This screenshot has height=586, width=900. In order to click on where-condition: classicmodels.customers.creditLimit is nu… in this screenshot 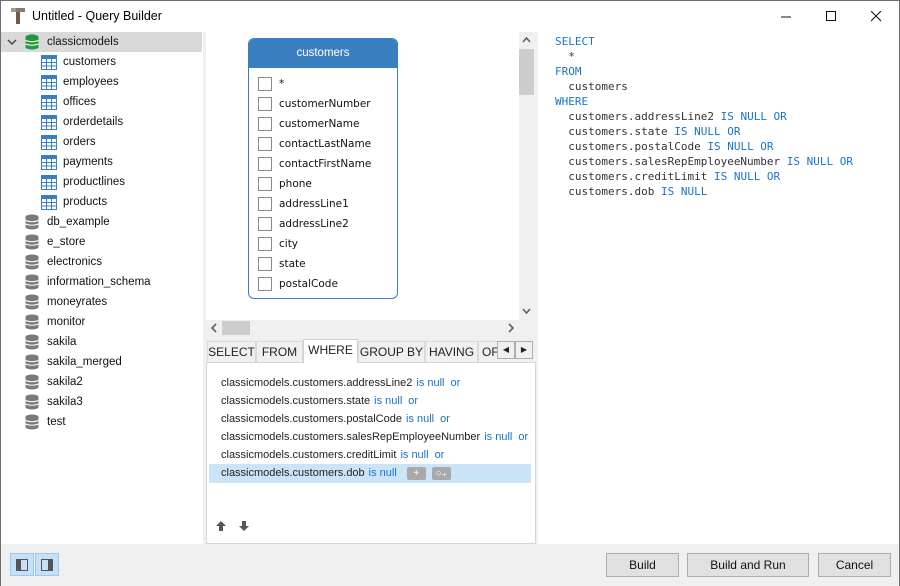, I will do `click(370, 455)`.